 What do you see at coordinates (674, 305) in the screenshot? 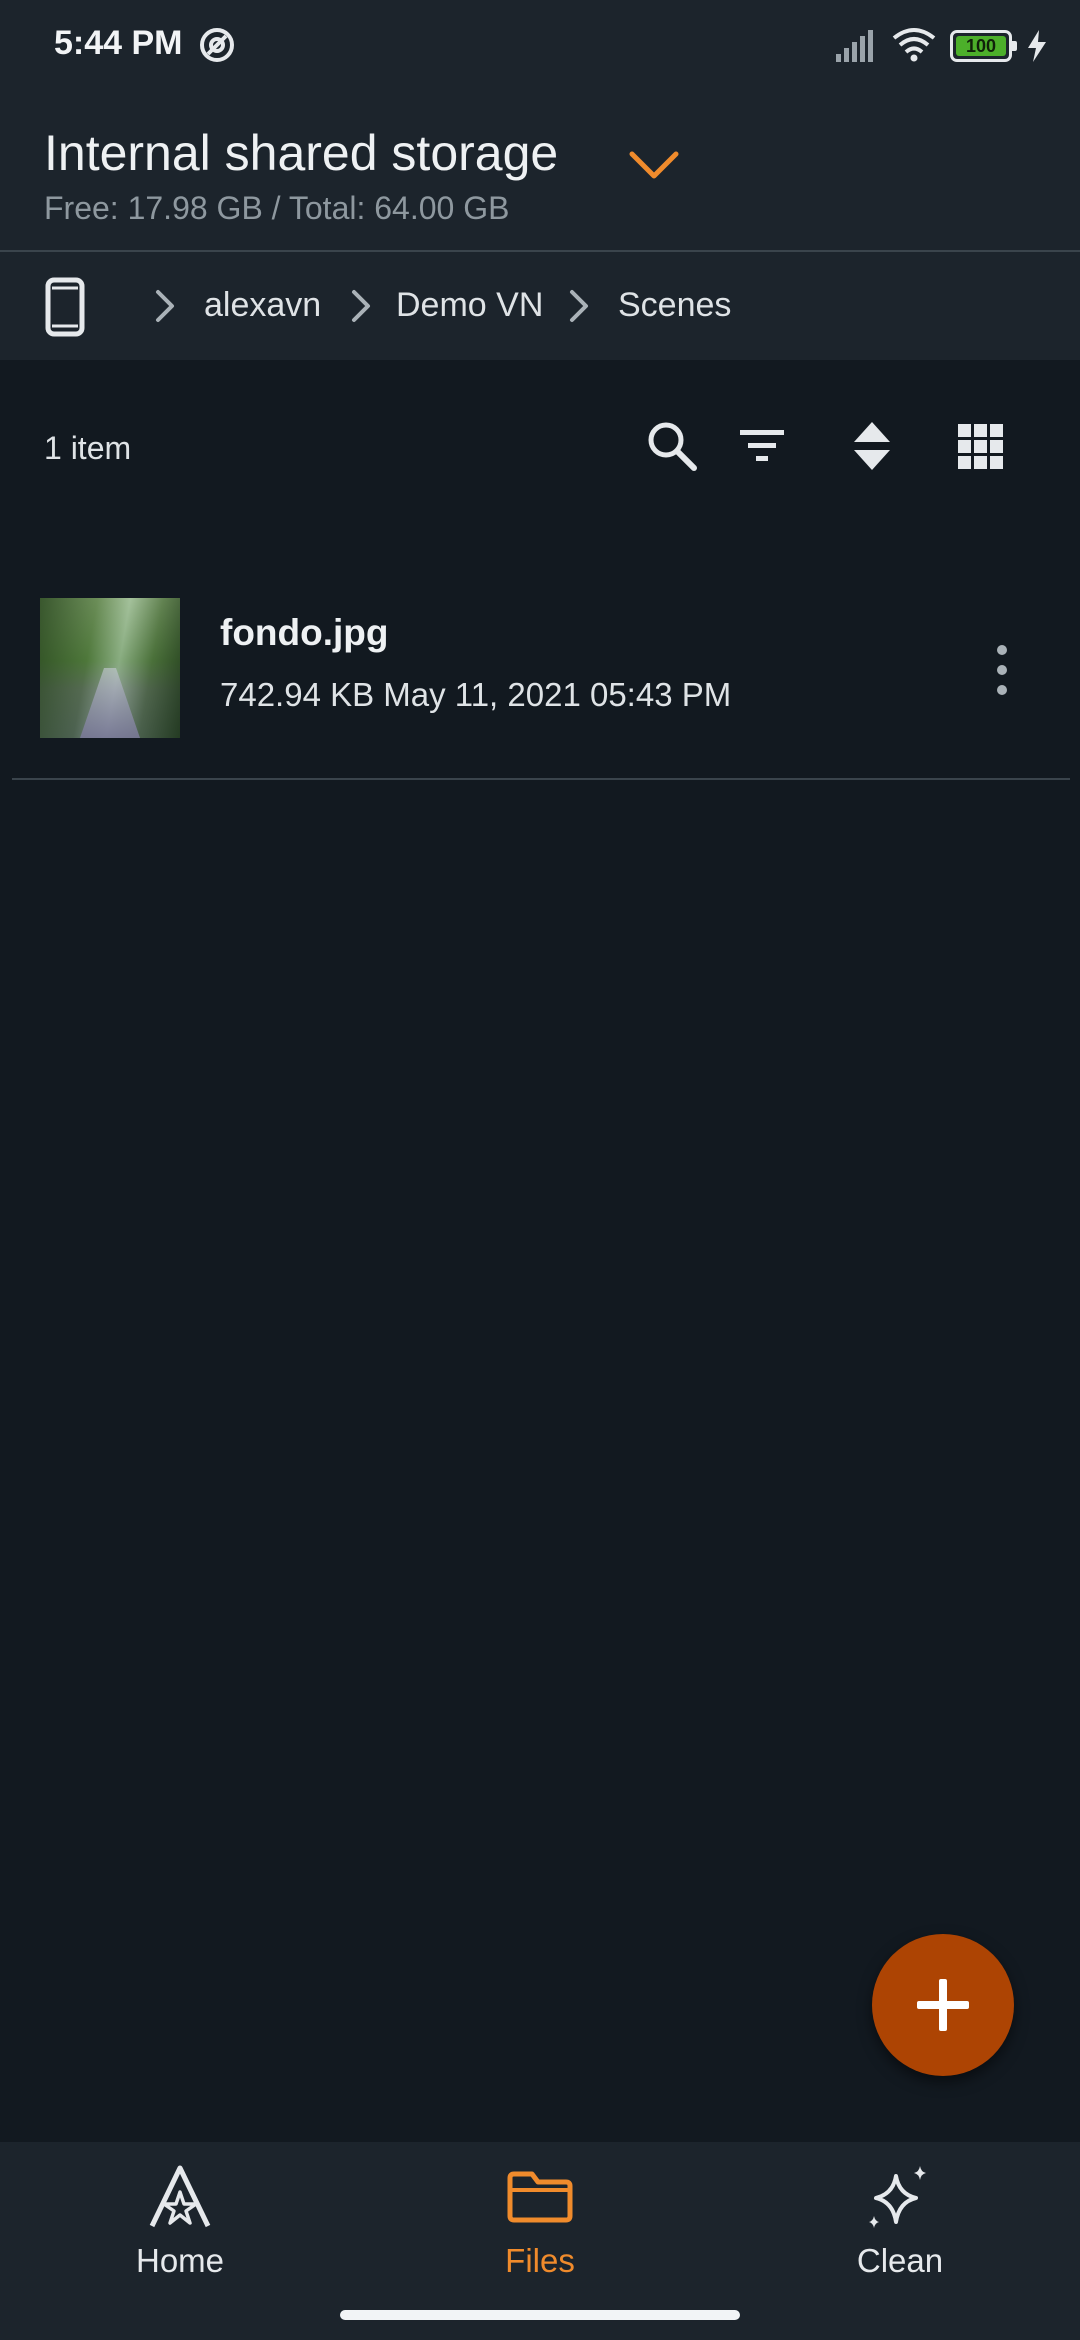
I see `breadcrumb-item-scenes: Scenes` at bounding box center [674, 305].